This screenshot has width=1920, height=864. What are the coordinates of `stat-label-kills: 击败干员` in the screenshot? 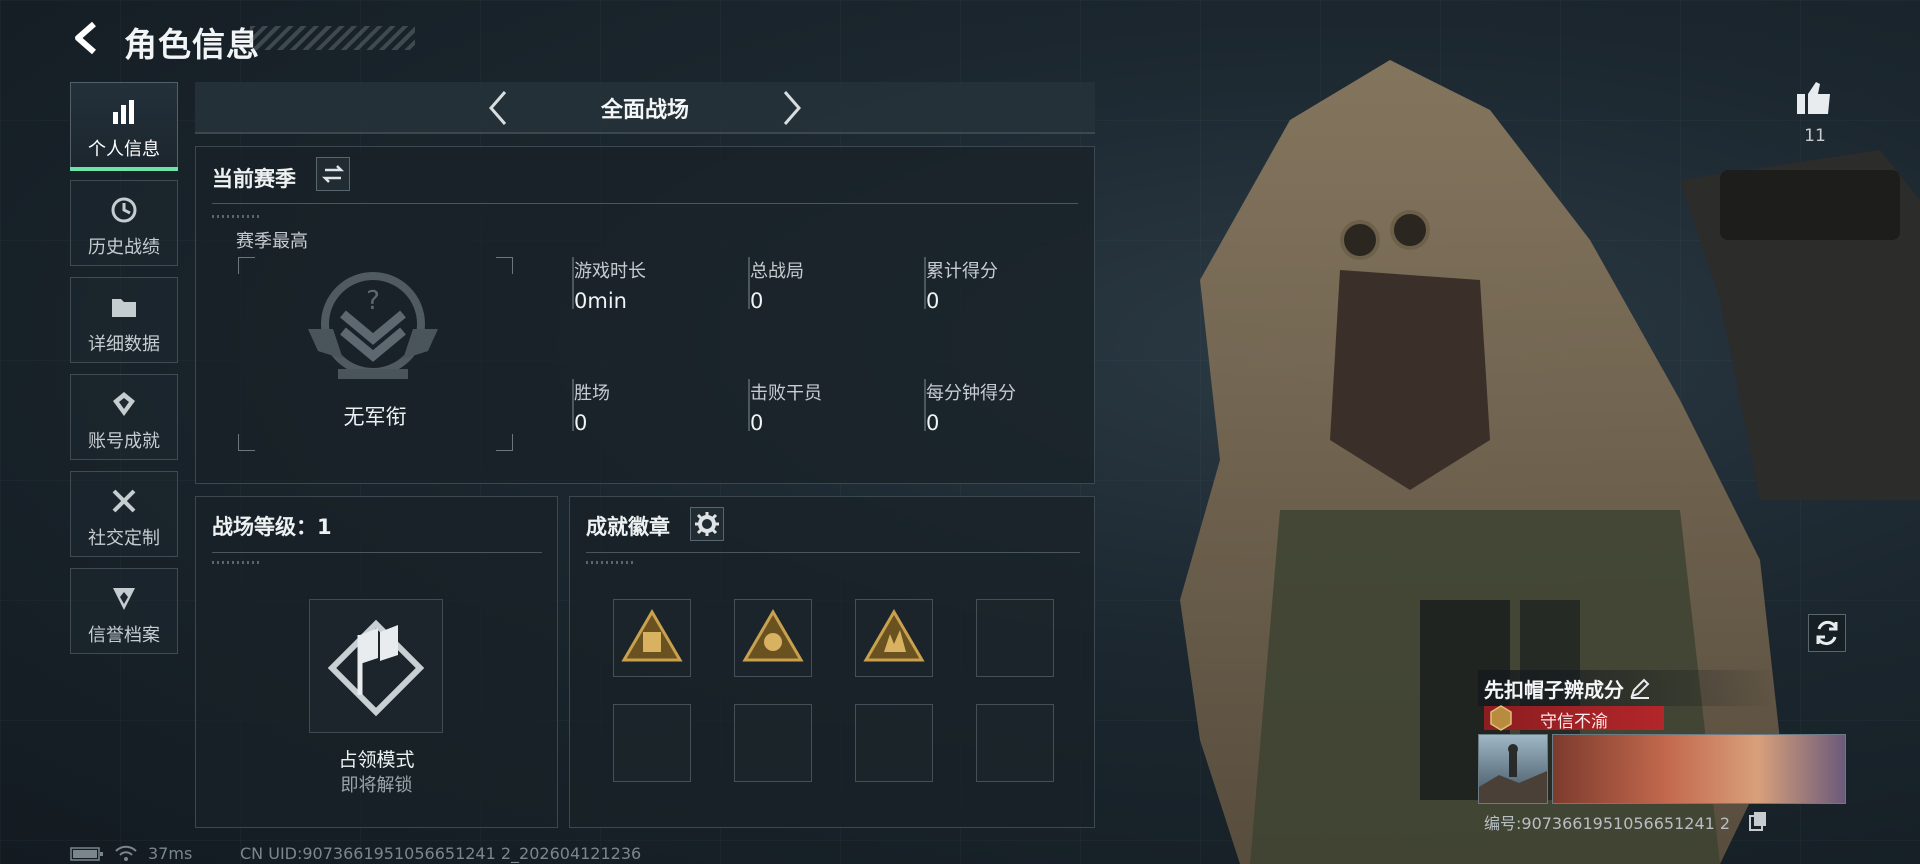 It's located at (786, 393).